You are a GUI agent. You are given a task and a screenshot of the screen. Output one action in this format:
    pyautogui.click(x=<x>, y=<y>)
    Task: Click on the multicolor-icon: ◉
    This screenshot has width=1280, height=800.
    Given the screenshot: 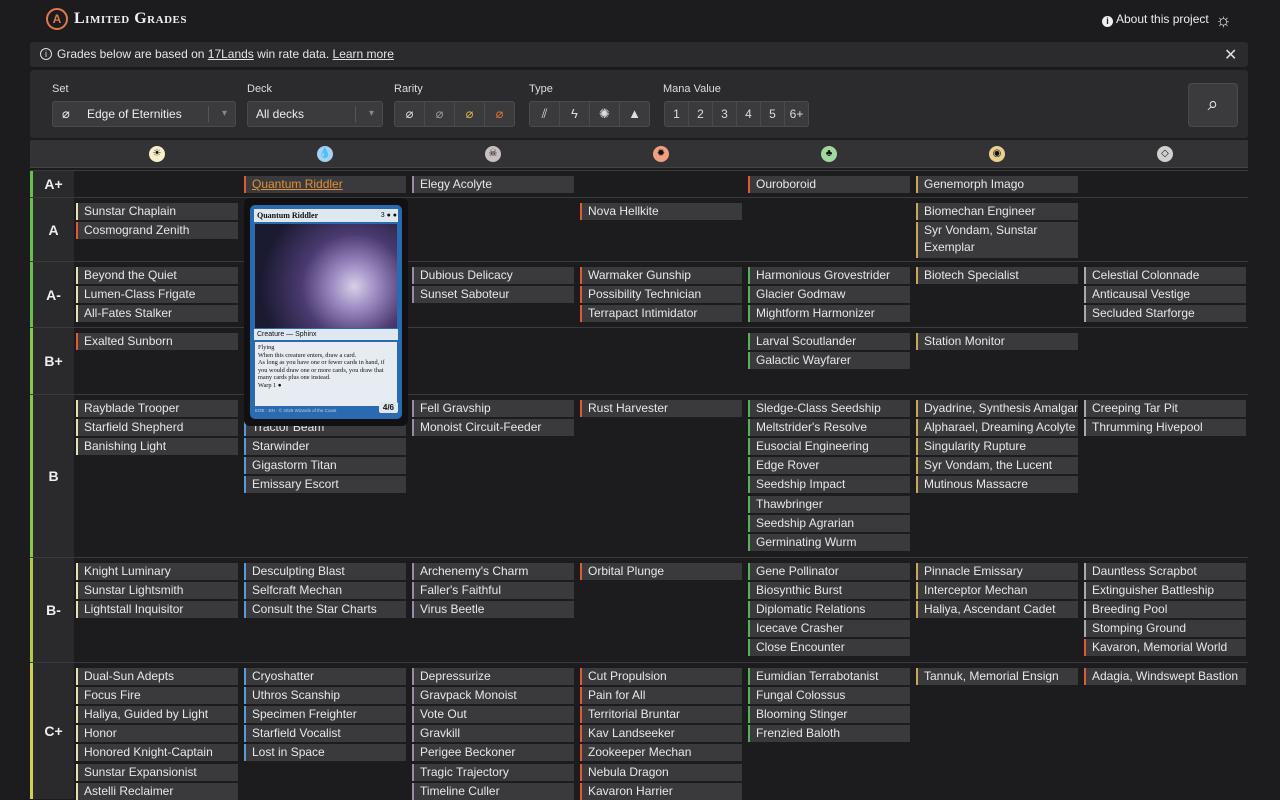 What is the action you would take?
    pyautogui.click(x=997, y=154)
    